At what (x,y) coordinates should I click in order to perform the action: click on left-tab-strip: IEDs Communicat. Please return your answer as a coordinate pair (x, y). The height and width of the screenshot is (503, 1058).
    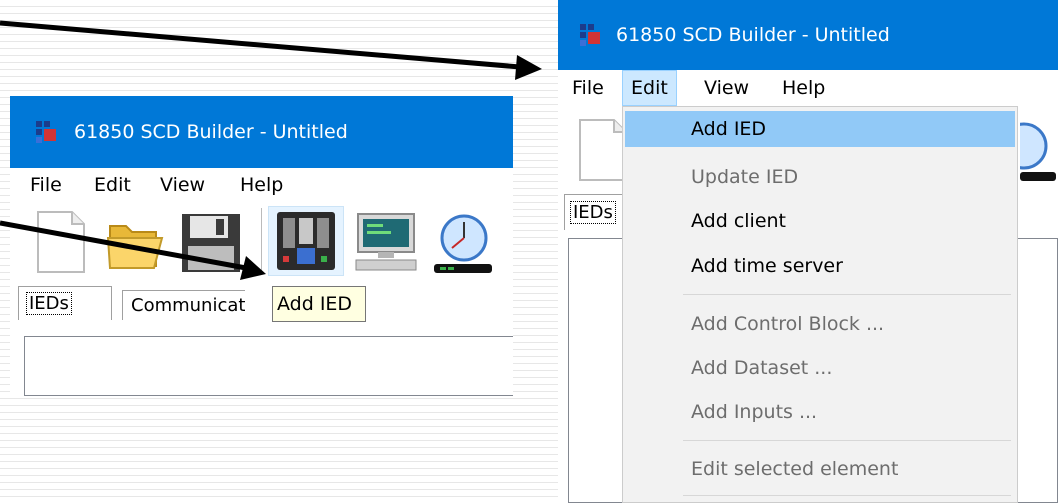
    Looking at the image, I should click on (261, 300).